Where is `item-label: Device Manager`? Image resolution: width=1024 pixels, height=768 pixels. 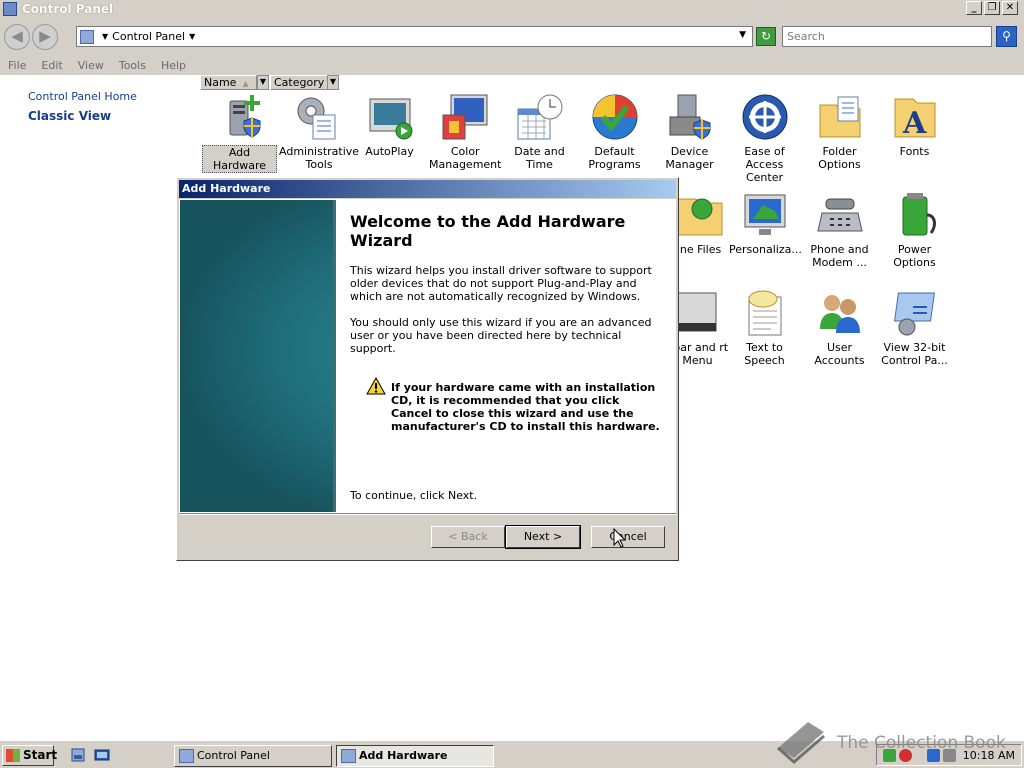
item-label: Device Manager is located at coordinates (689, 158).